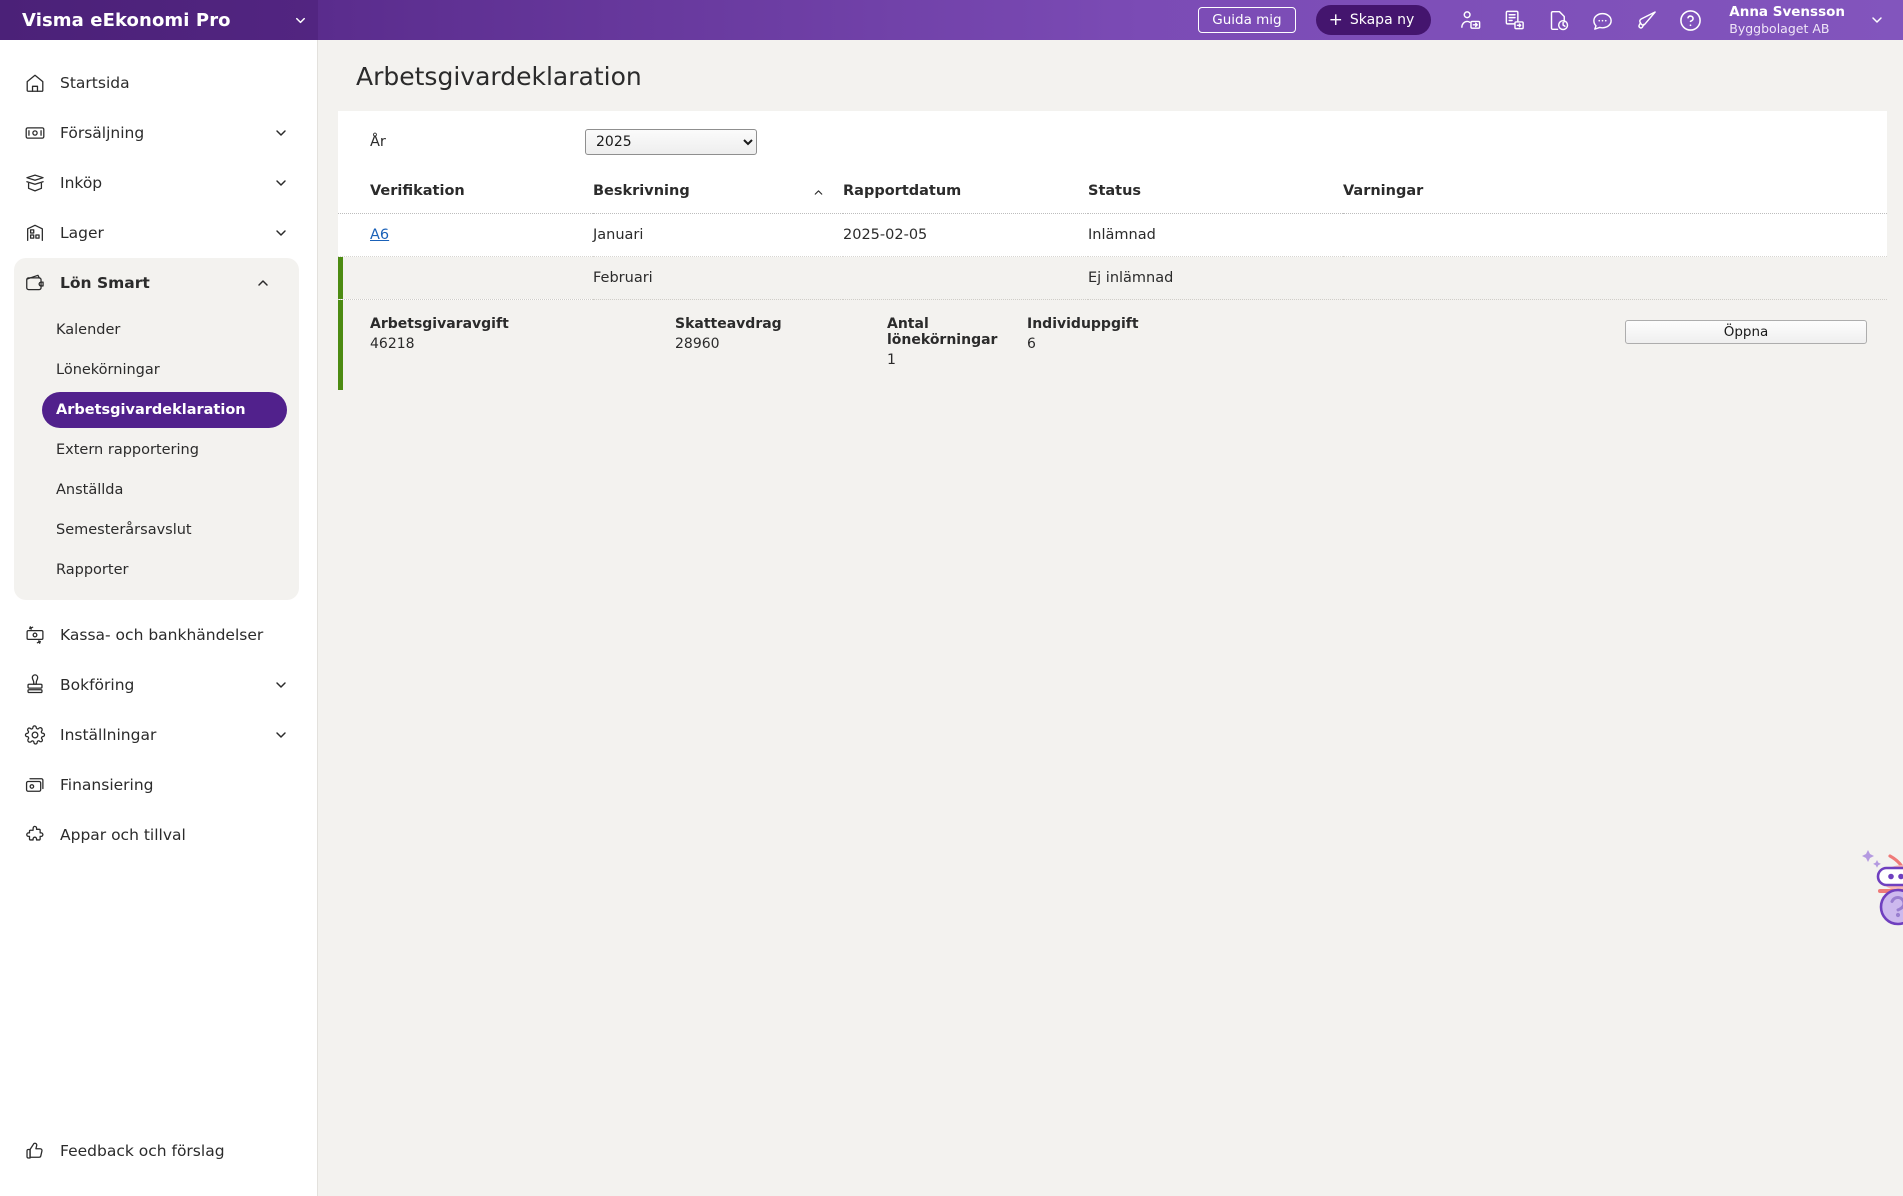  I want to click on sidebar-item-appar-och-tillval: Appar och tillval, so click(158, 835).